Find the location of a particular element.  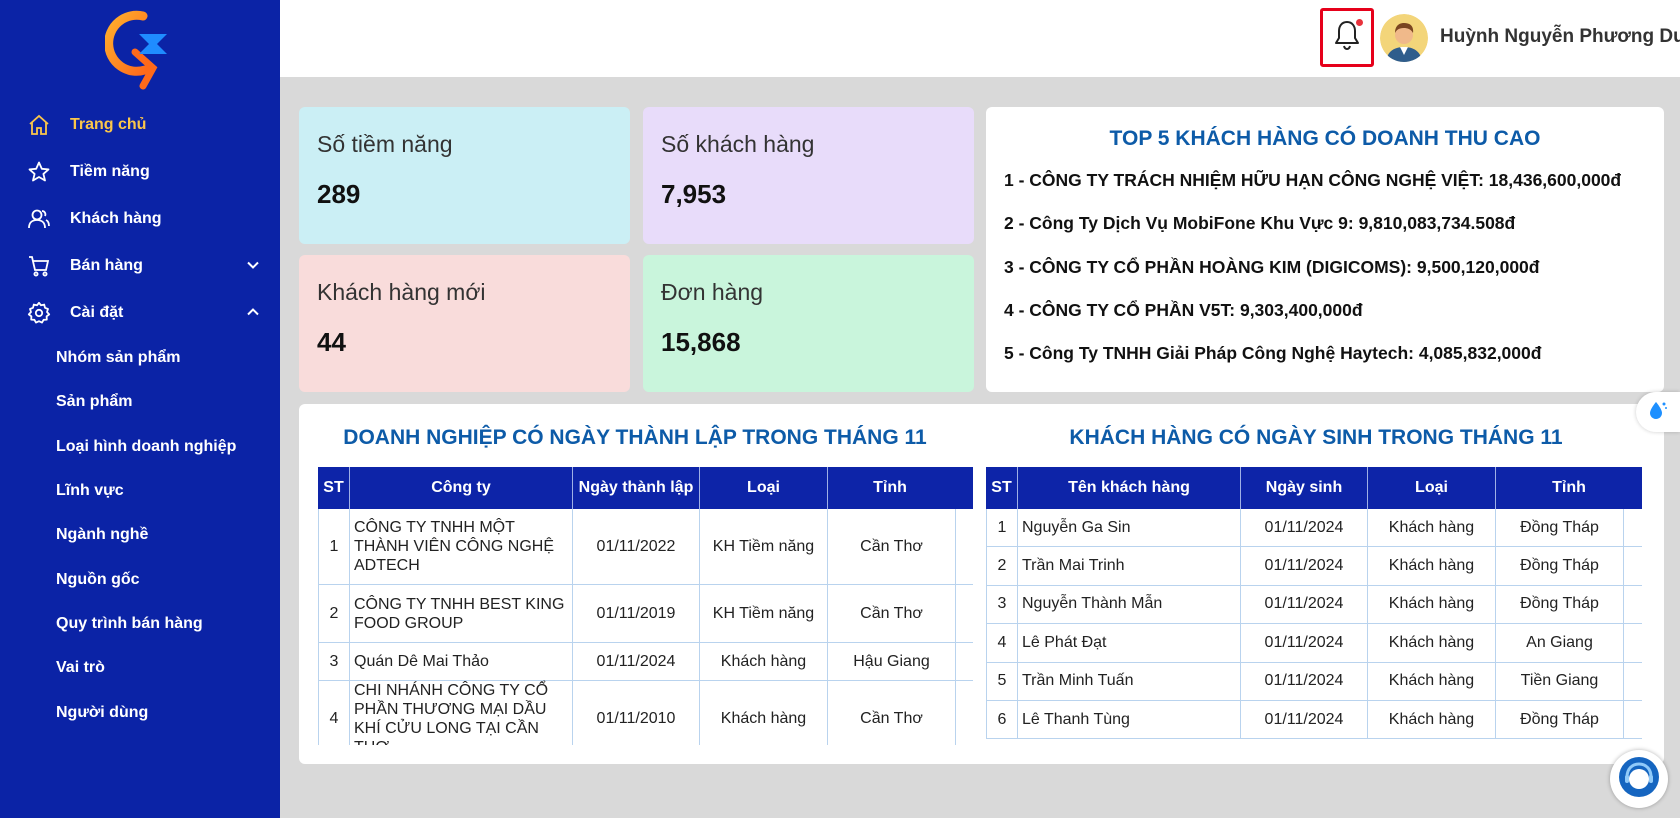

sidebar-subitem-field: Lĩnh vực is located at coordinates (140, 491).